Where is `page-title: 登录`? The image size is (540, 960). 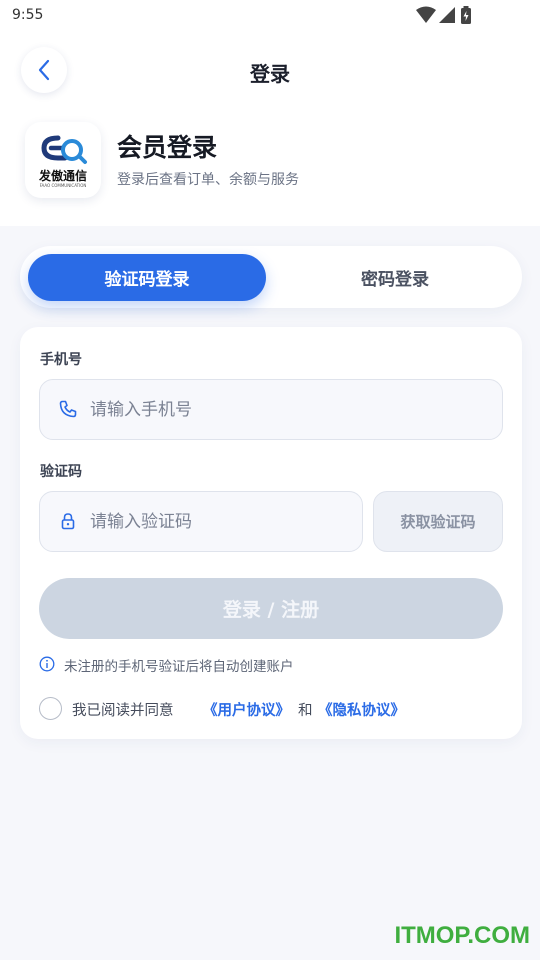 page-title: 登录 is located at coordinates (270, 74).